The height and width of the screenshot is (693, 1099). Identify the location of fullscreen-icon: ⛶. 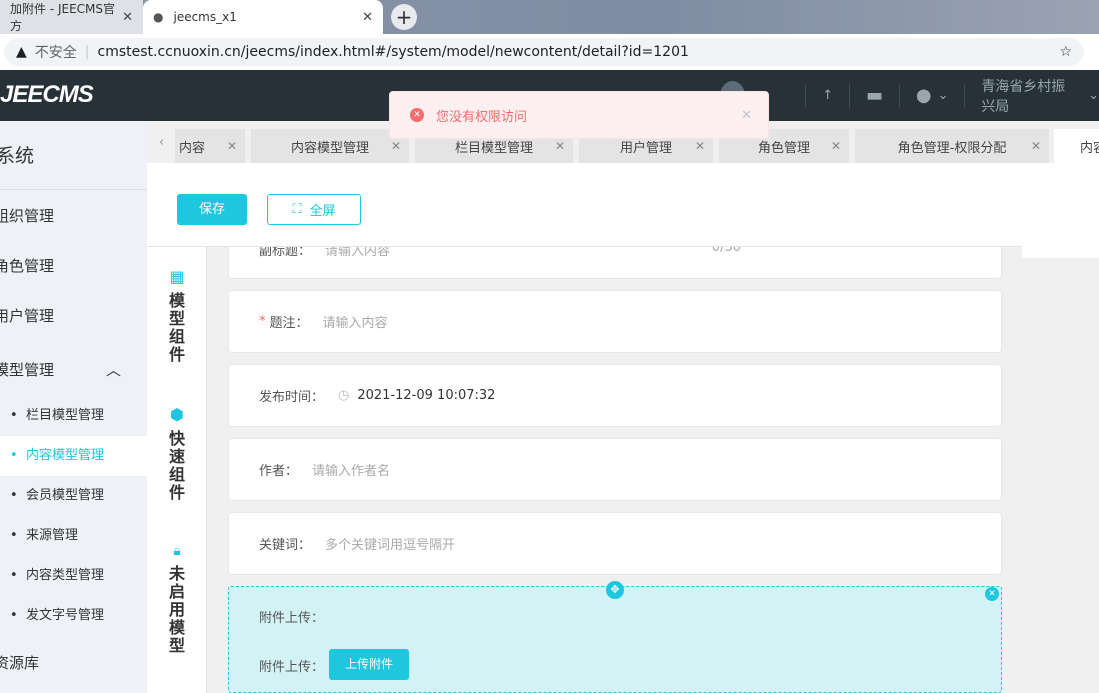
(297, 209).